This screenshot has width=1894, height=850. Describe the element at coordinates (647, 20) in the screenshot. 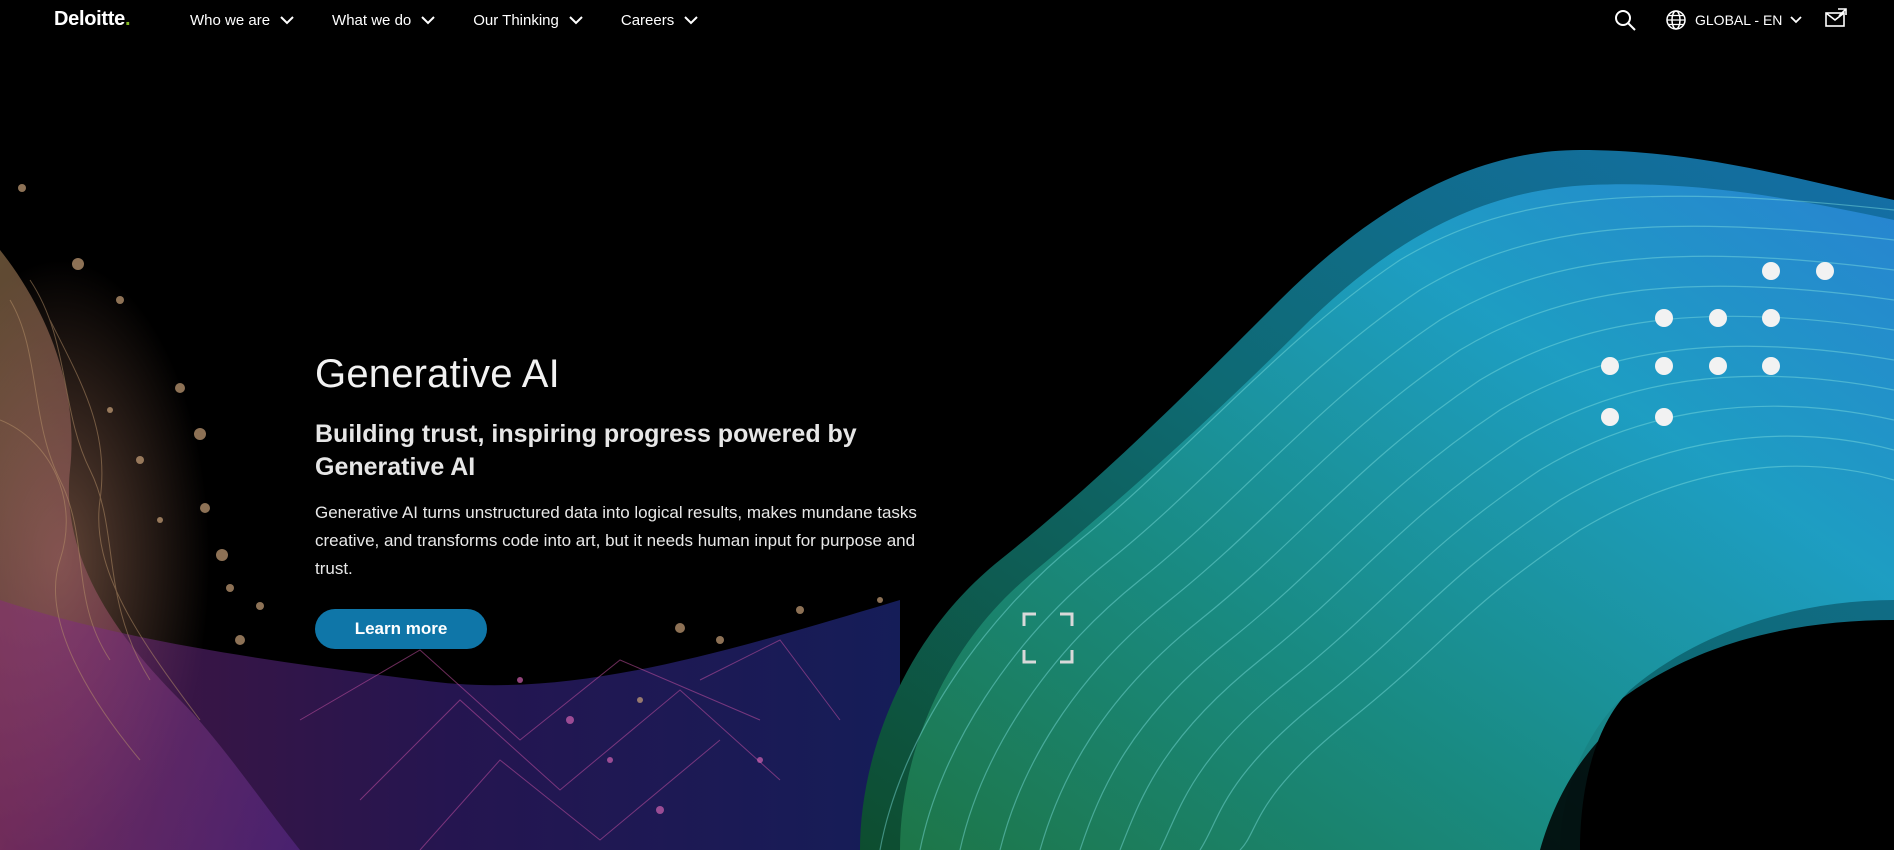

I see `nav-item-label: Careers` at that location.